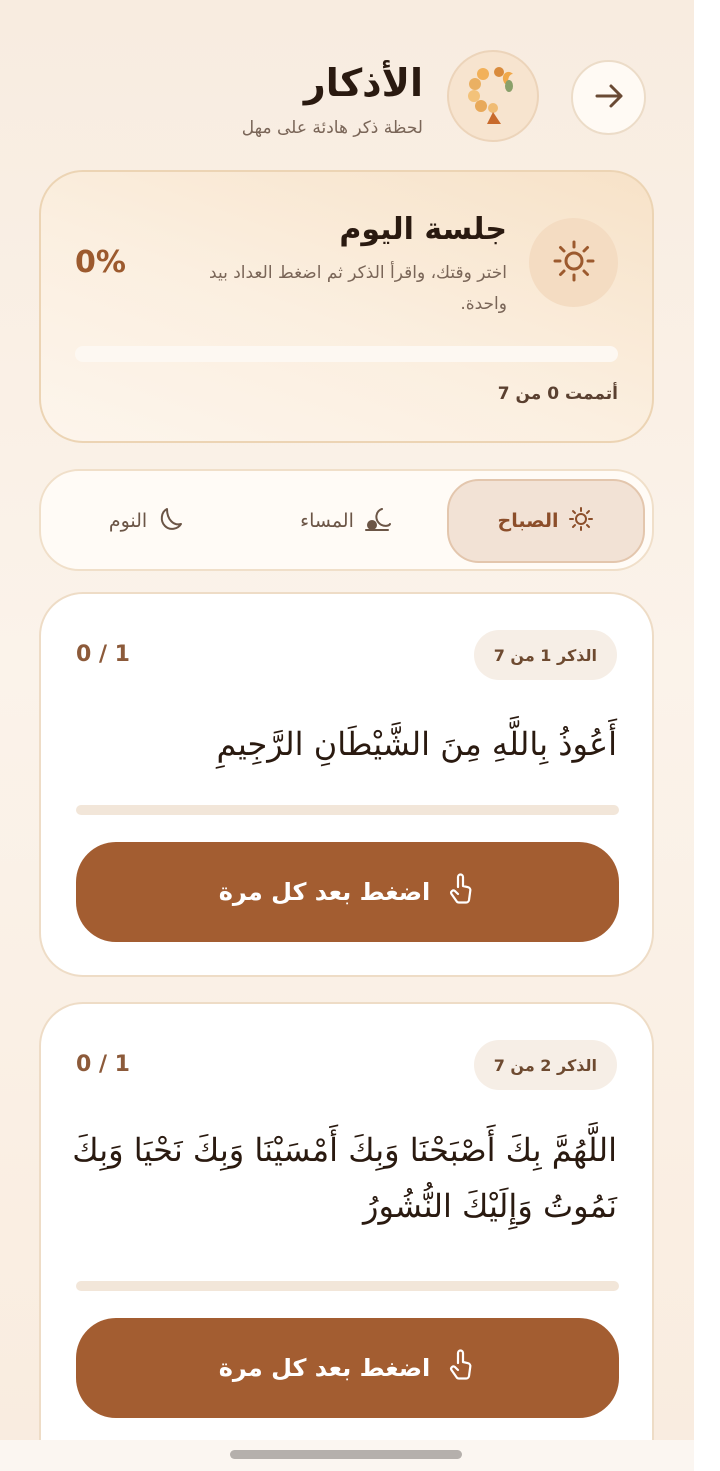 The width and height of the screenshot is (720, 1471). Describe the element at coordinates (528, 521) in the screenshot. I see `tab-label: الصباح` at that location.